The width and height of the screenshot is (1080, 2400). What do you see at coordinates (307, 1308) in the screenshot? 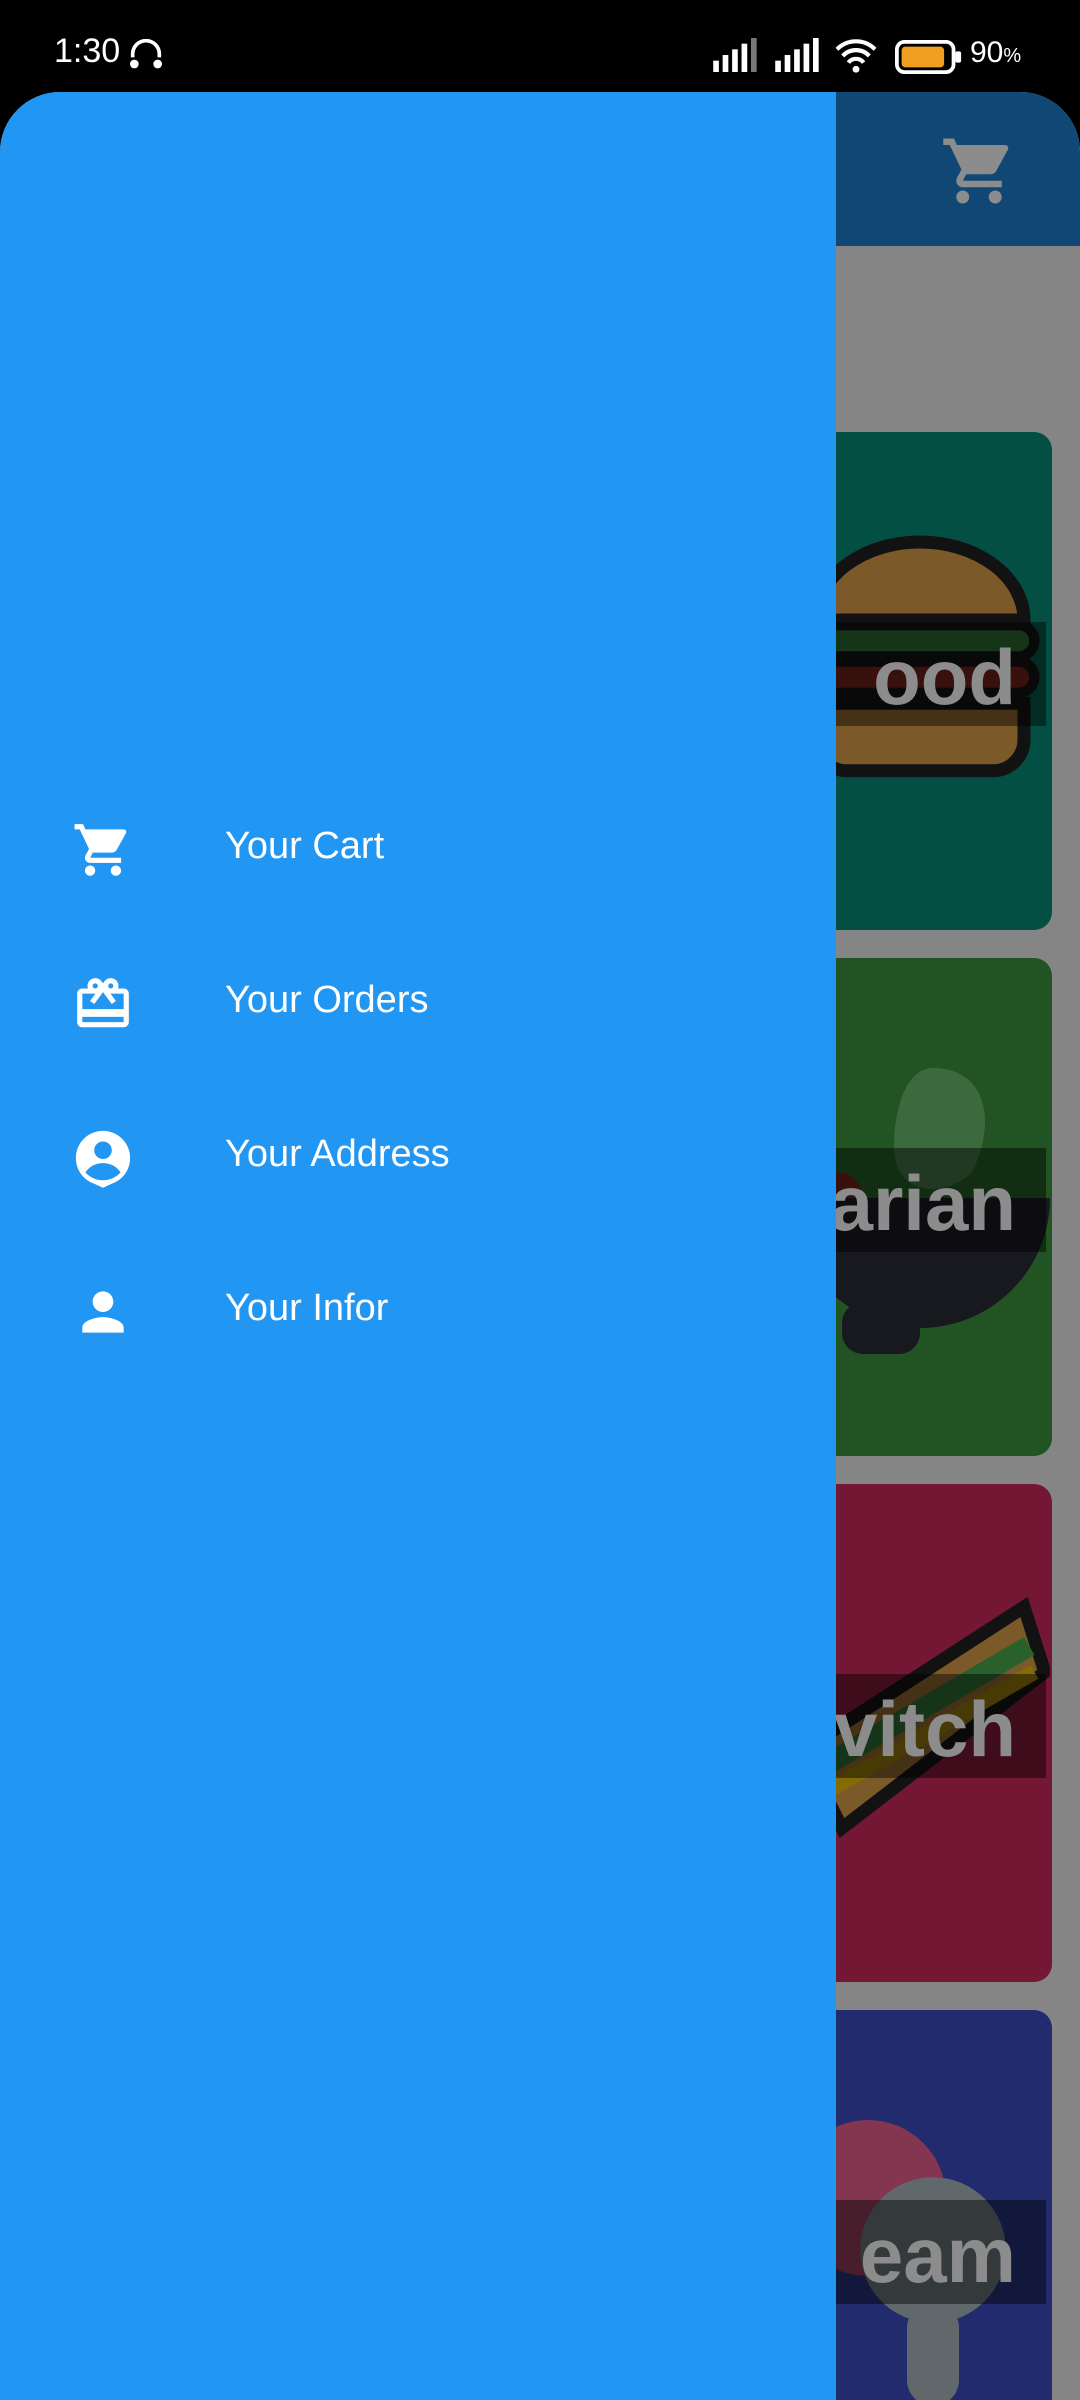
I see `drawer-item-label: Your Infor` at bounding box center [307, 1308].